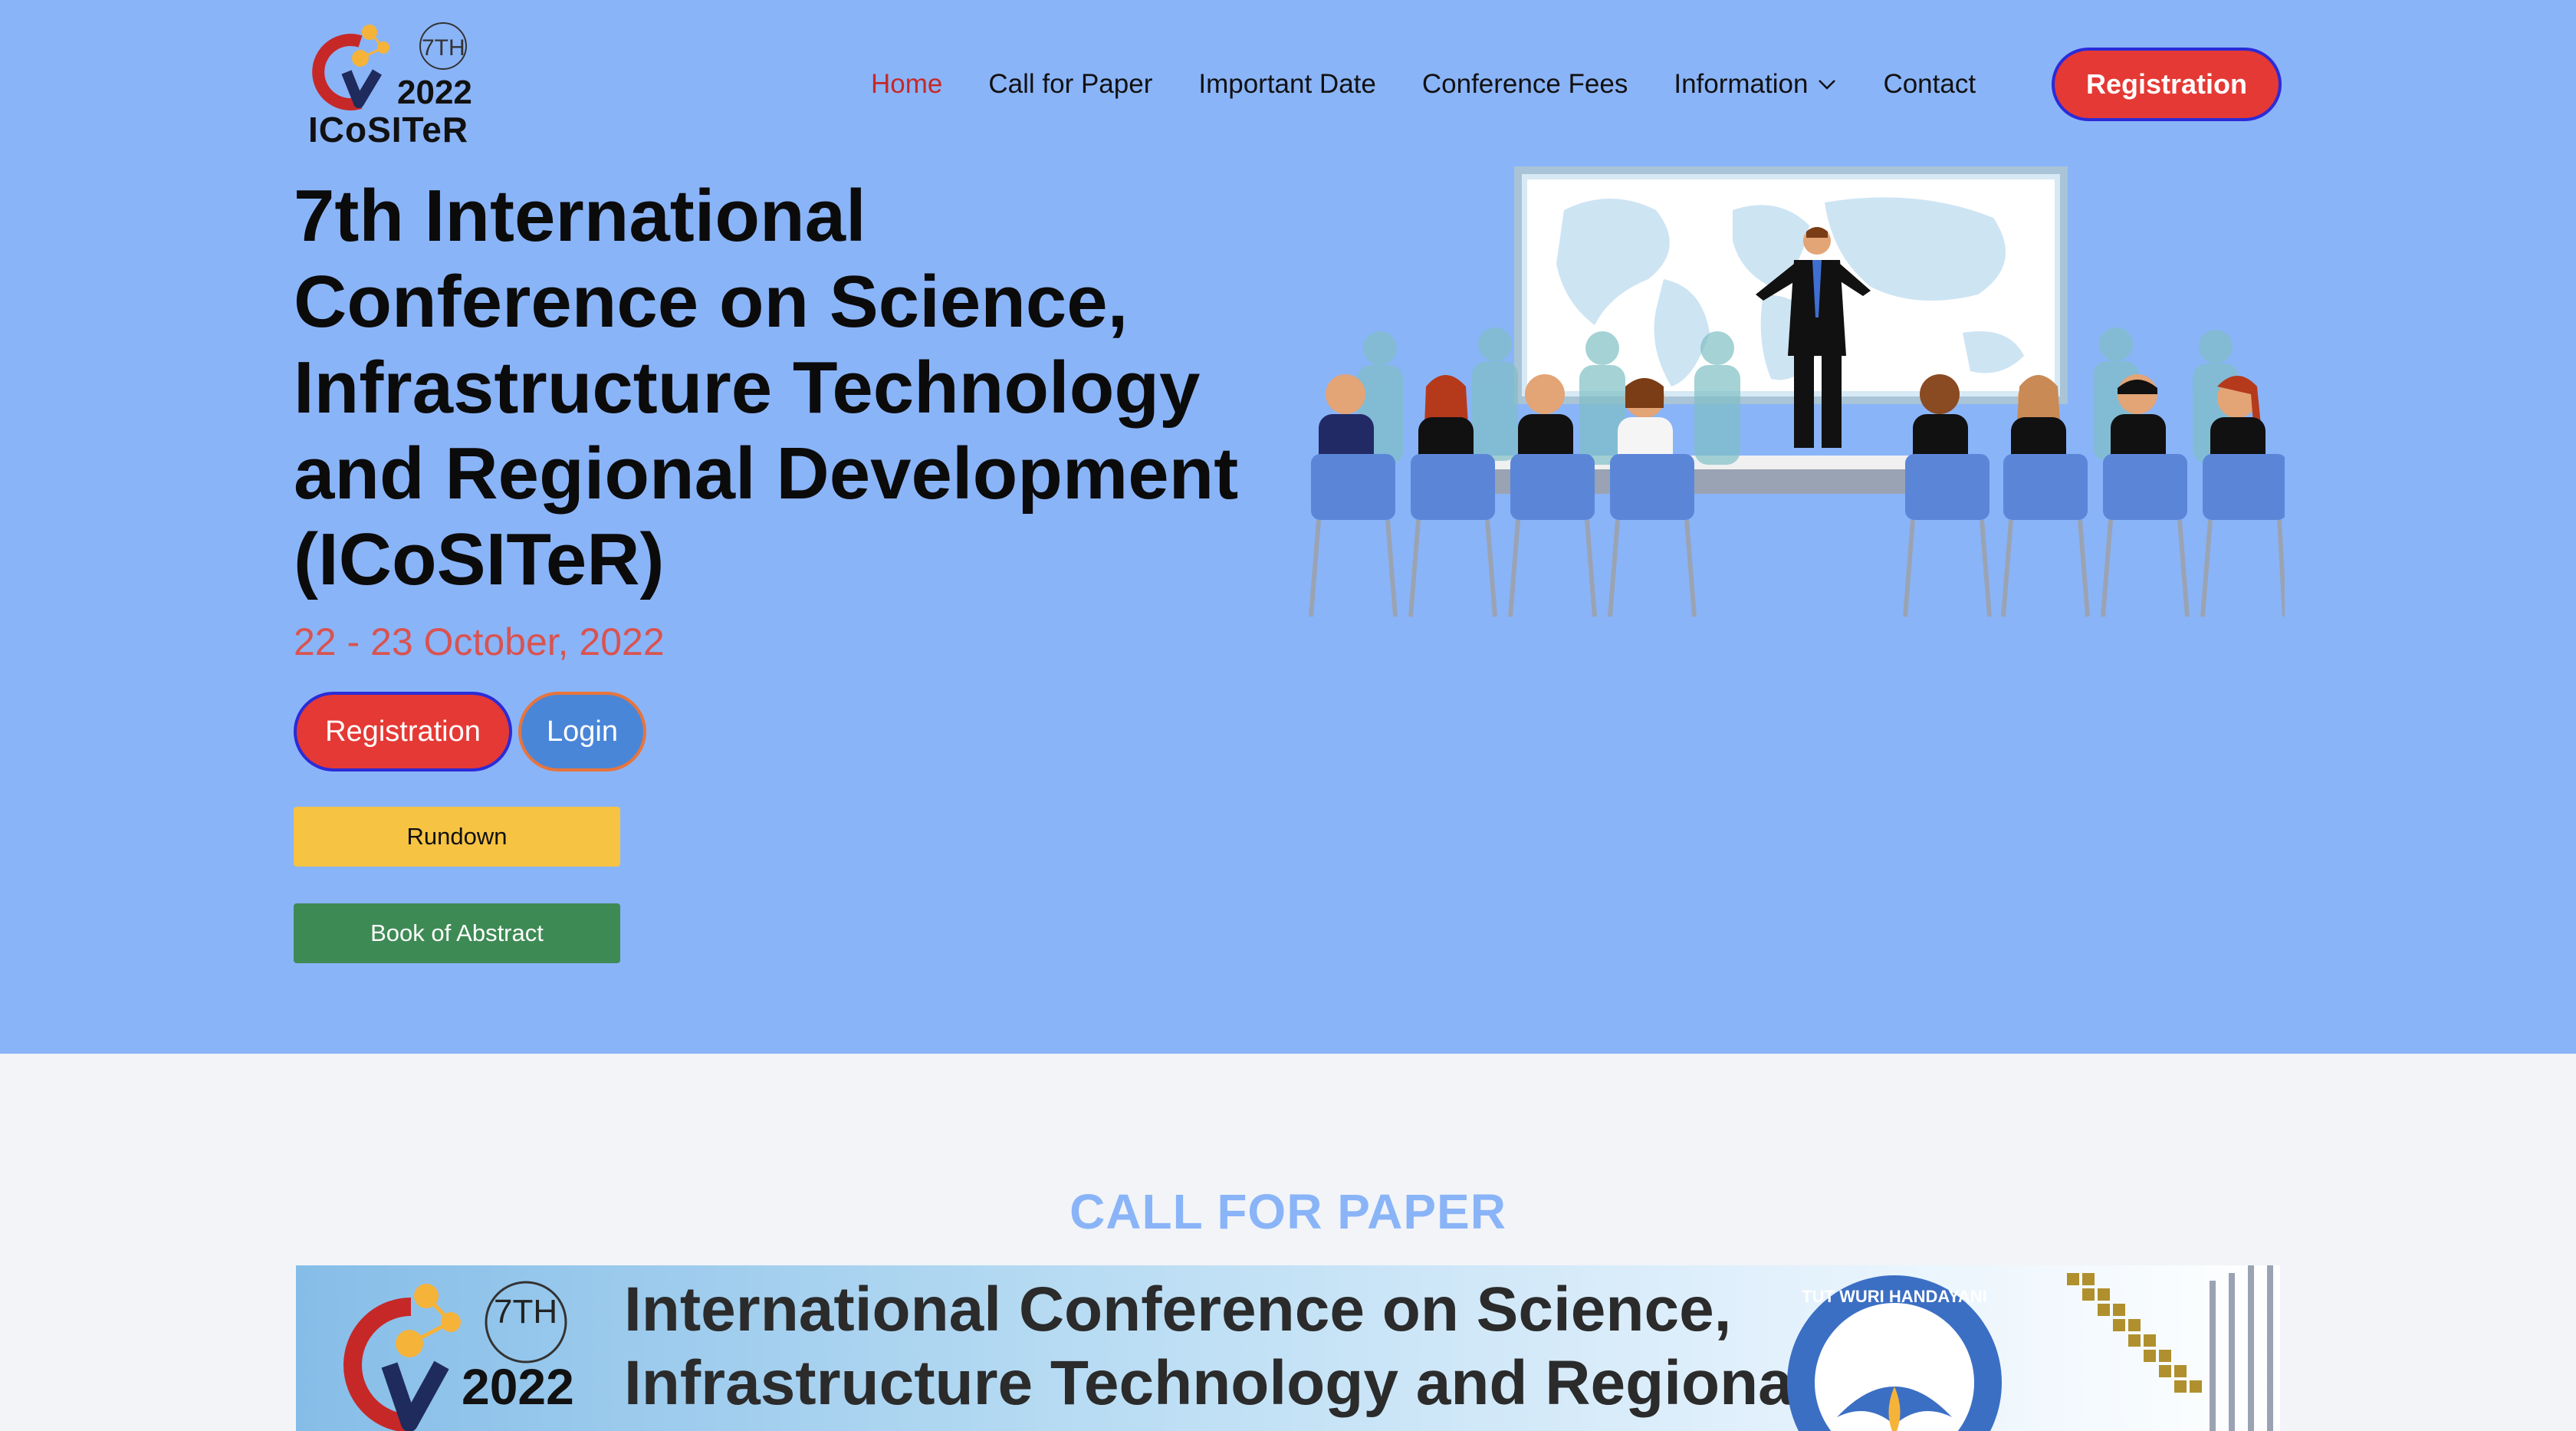 The image size is (2576, 1431). What do you see at coordinates (582, 731) in the screenshot?
I see `hero-login-button: Login` at bounding box center [582, 731].